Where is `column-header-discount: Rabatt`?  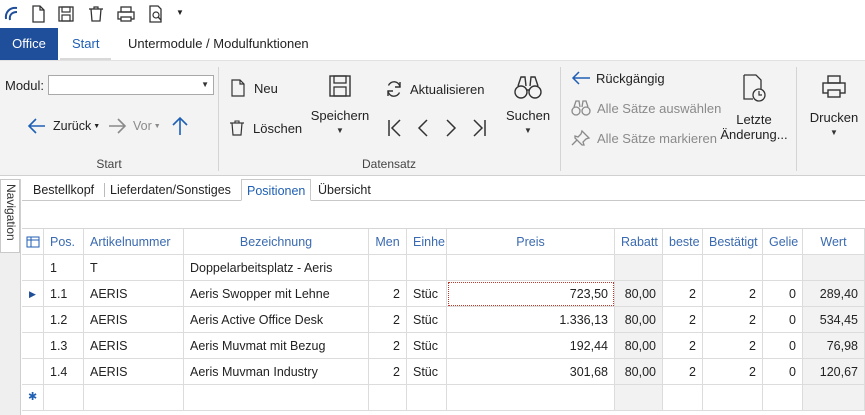 column-header-discount: Rabatt is located at coordinates (639, 242).